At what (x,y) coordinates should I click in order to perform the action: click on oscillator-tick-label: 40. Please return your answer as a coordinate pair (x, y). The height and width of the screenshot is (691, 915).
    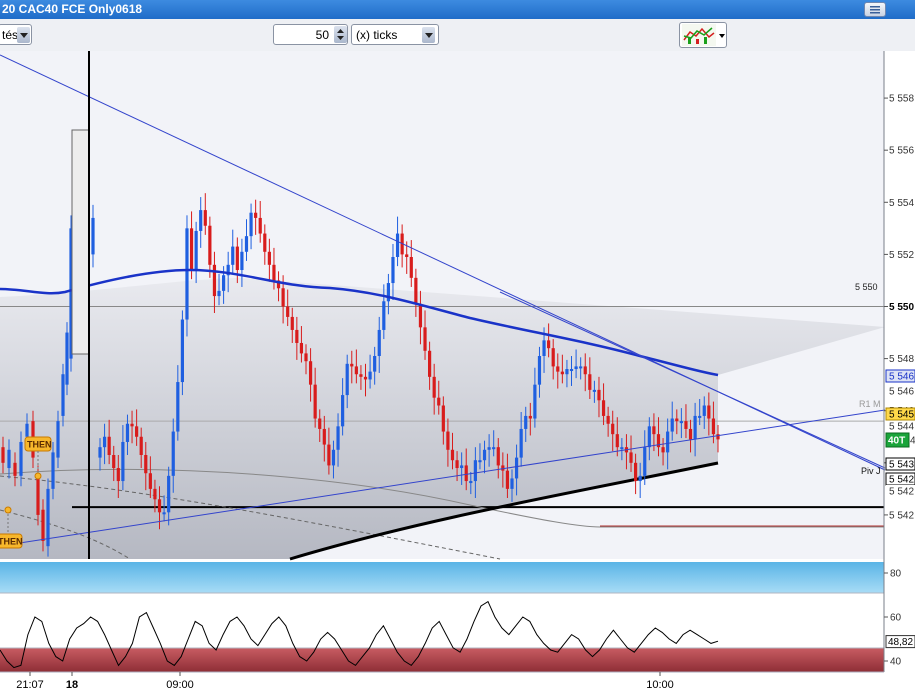
    Looking at the image, I should click on (896, 662).